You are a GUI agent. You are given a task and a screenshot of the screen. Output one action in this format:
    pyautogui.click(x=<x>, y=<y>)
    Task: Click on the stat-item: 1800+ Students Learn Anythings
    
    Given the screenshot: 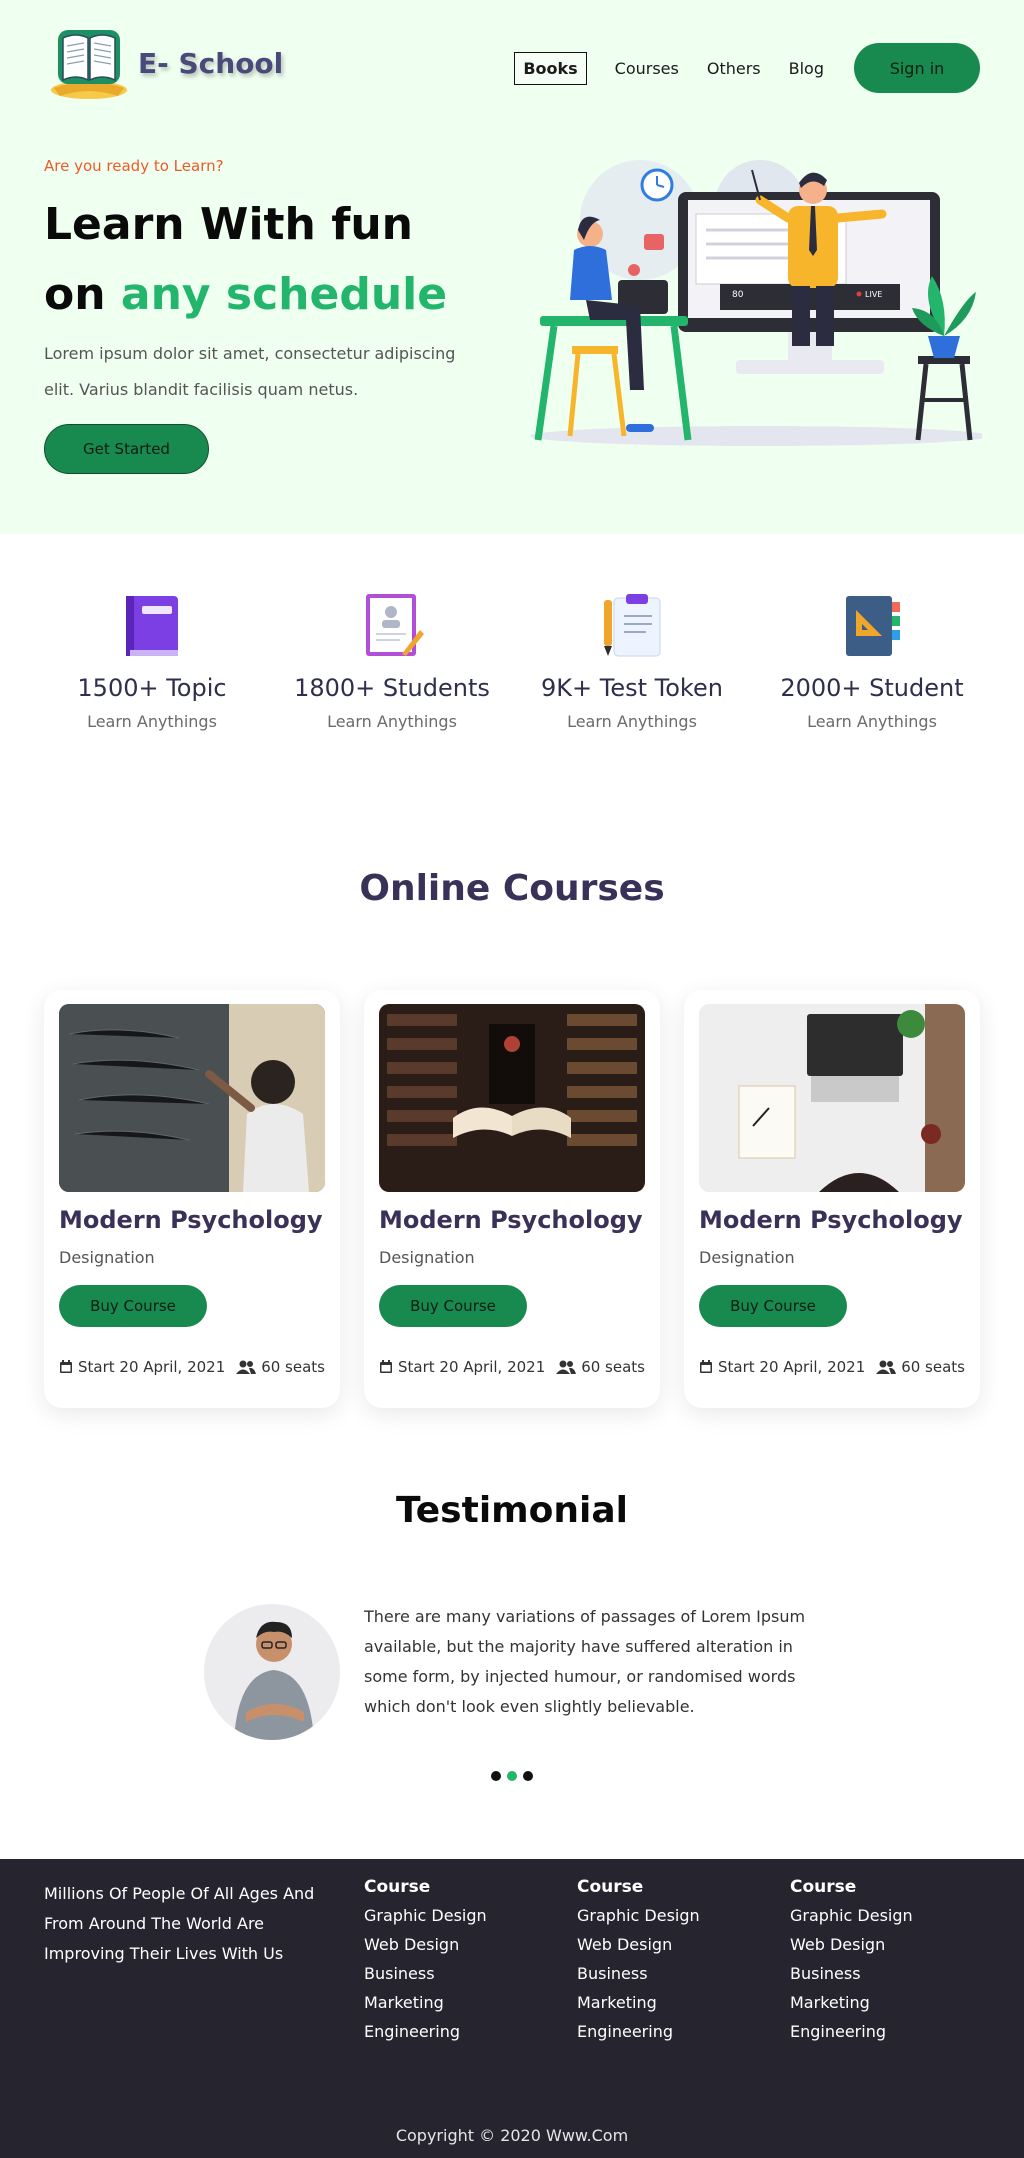 What is the action you would take?
    pyautogui.click(x=392, y=670)
    